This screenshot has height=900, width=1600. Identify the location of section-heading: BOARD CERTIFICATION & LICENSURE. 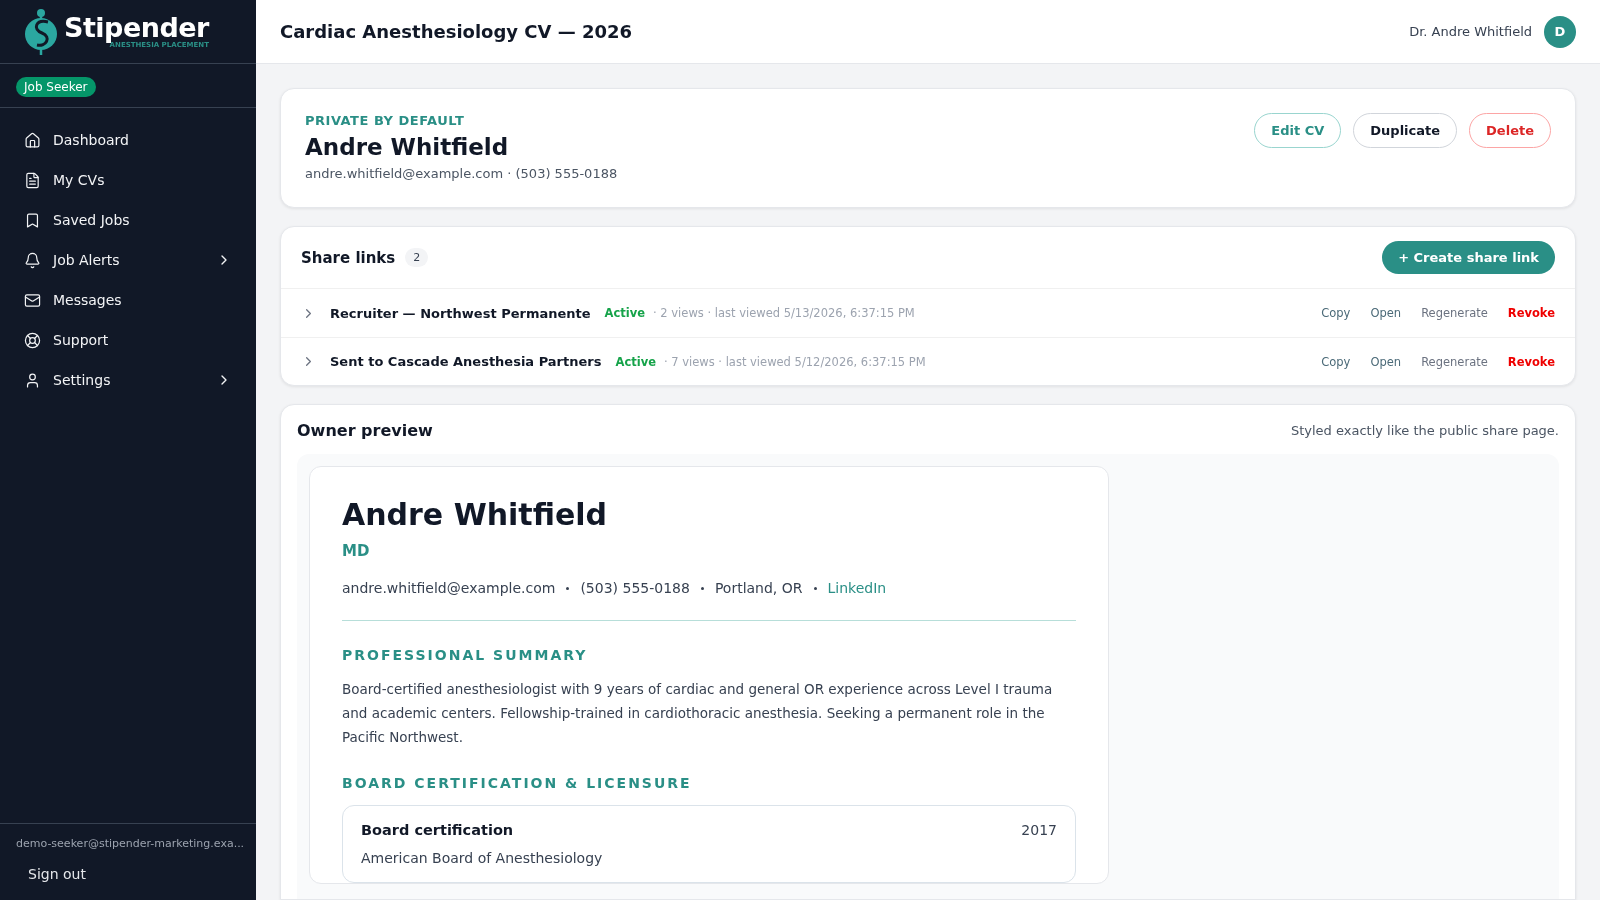
(517, 783).